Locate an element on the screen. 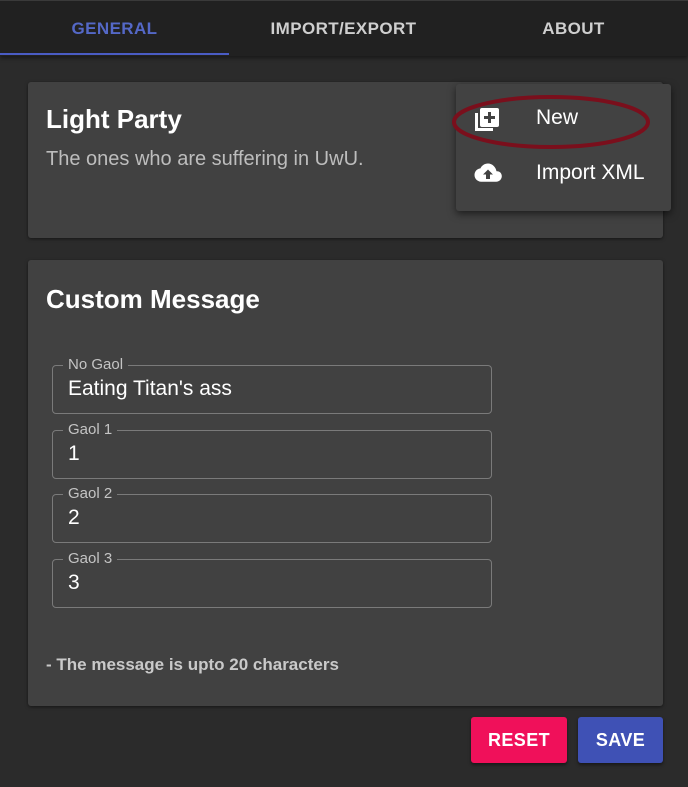 The height and width of the screenshot is (787, 688). field-value: 2 is located at coordinates (74, 518).